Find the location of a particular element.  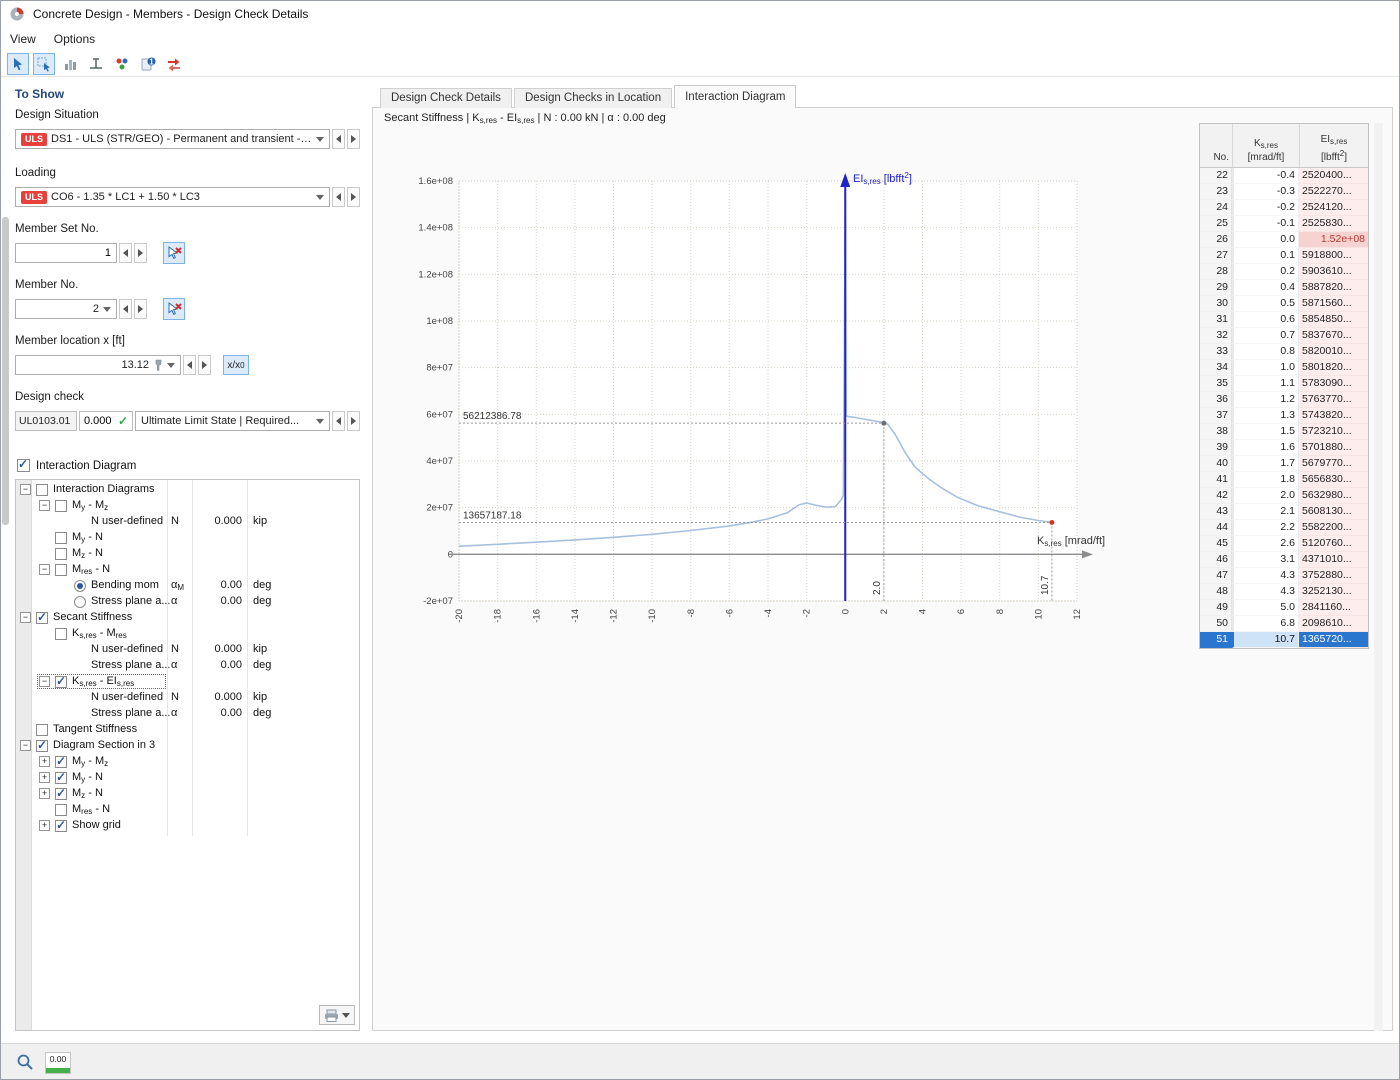

collapse-icon: − is located at coordinates (44, 681).